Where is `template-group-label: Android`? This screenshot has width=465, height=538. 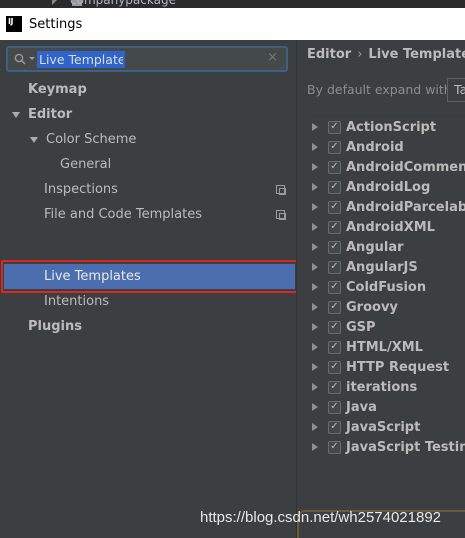 template-group-label: Android is located at coordinates (375, 147).